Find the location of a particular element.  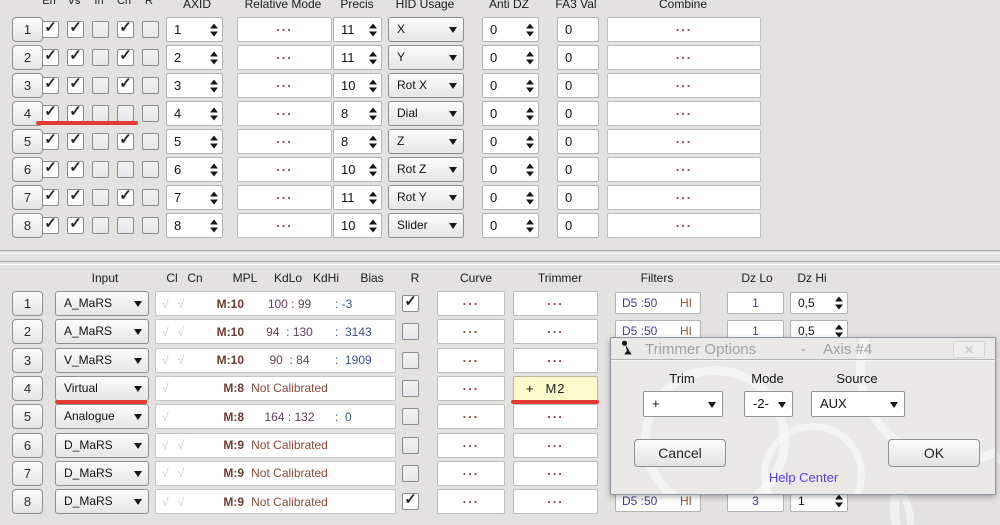

reverse-checkbox is located at coordinates (410, 473).